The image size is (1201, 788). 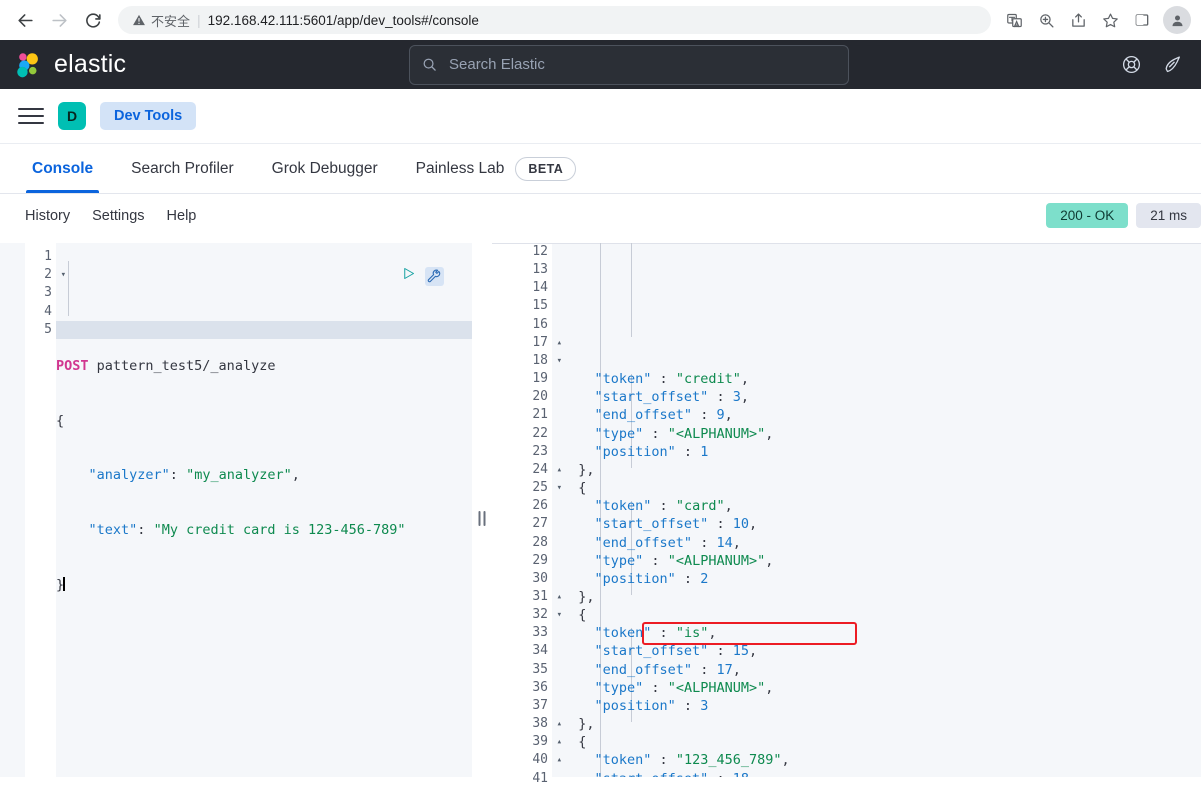 What do you see at coordinates (182, 216) in the screenshot?
I see `help-button: Help` at bounding box center [182, 216].